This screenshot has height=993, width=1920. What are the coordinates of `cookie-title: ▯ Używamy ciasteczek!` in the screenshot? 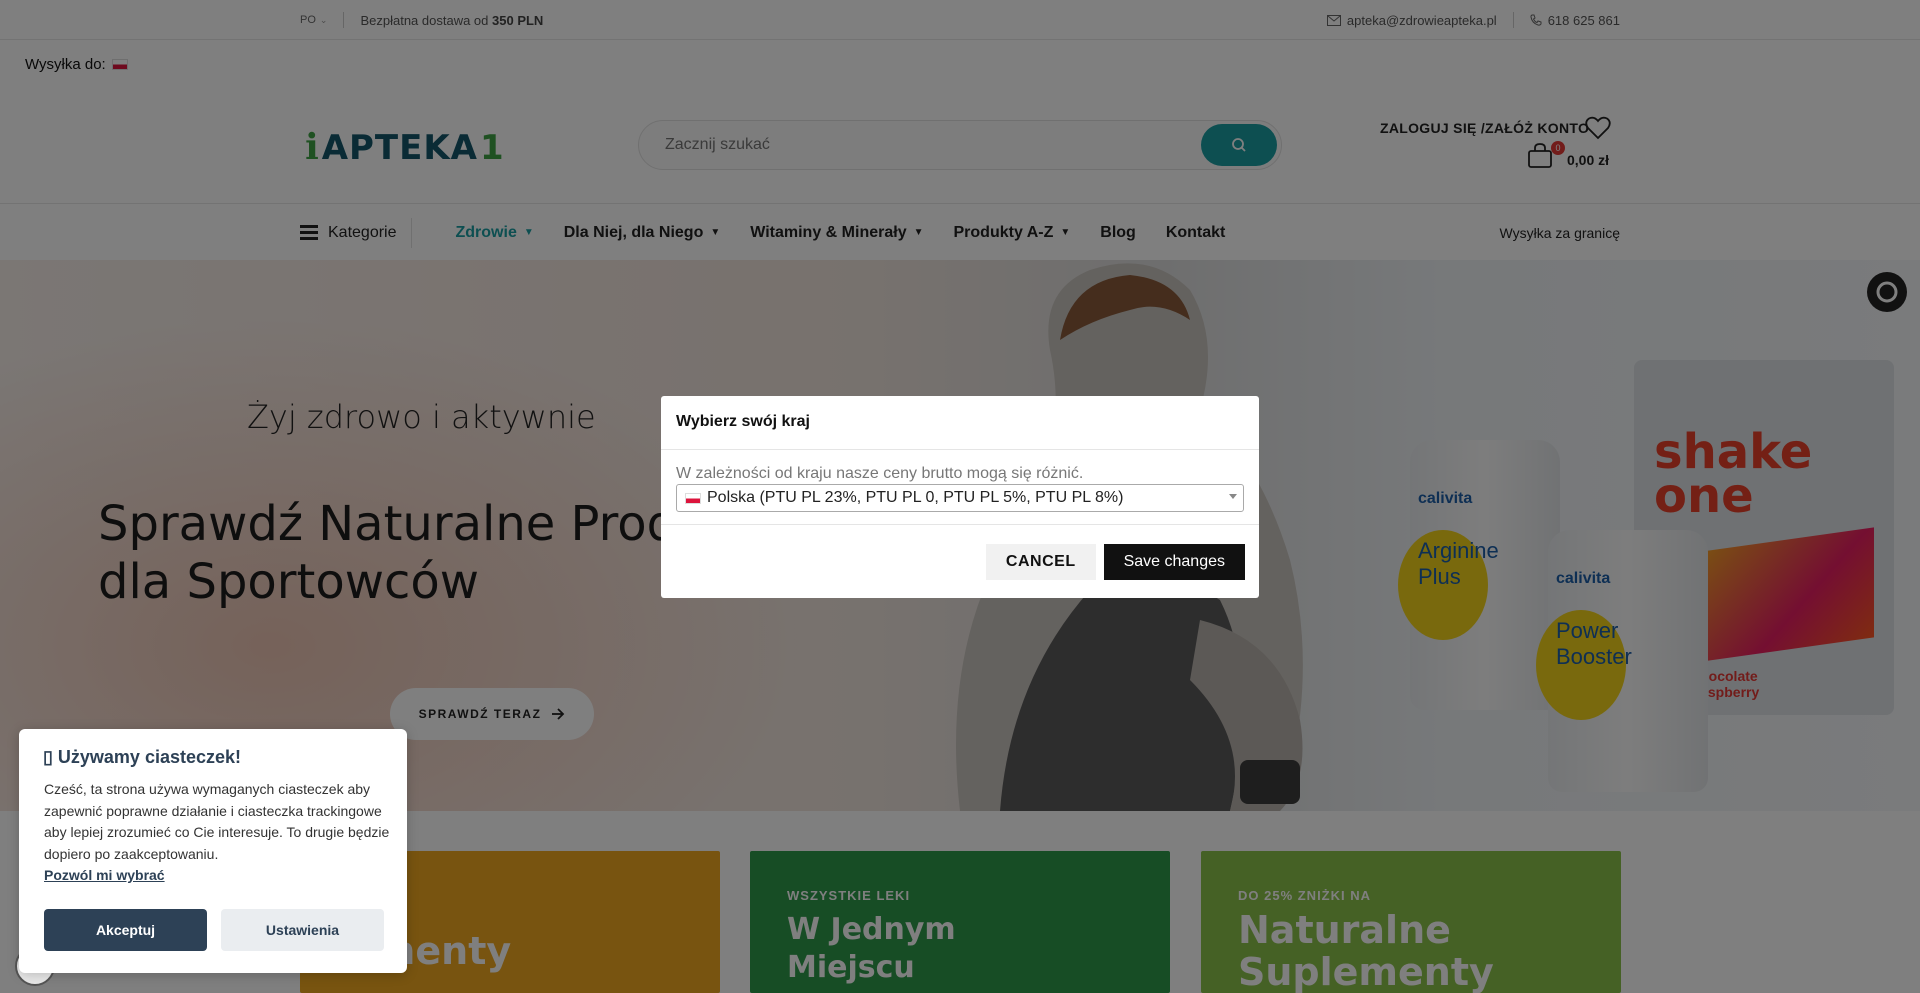 It's located at (142, 757).